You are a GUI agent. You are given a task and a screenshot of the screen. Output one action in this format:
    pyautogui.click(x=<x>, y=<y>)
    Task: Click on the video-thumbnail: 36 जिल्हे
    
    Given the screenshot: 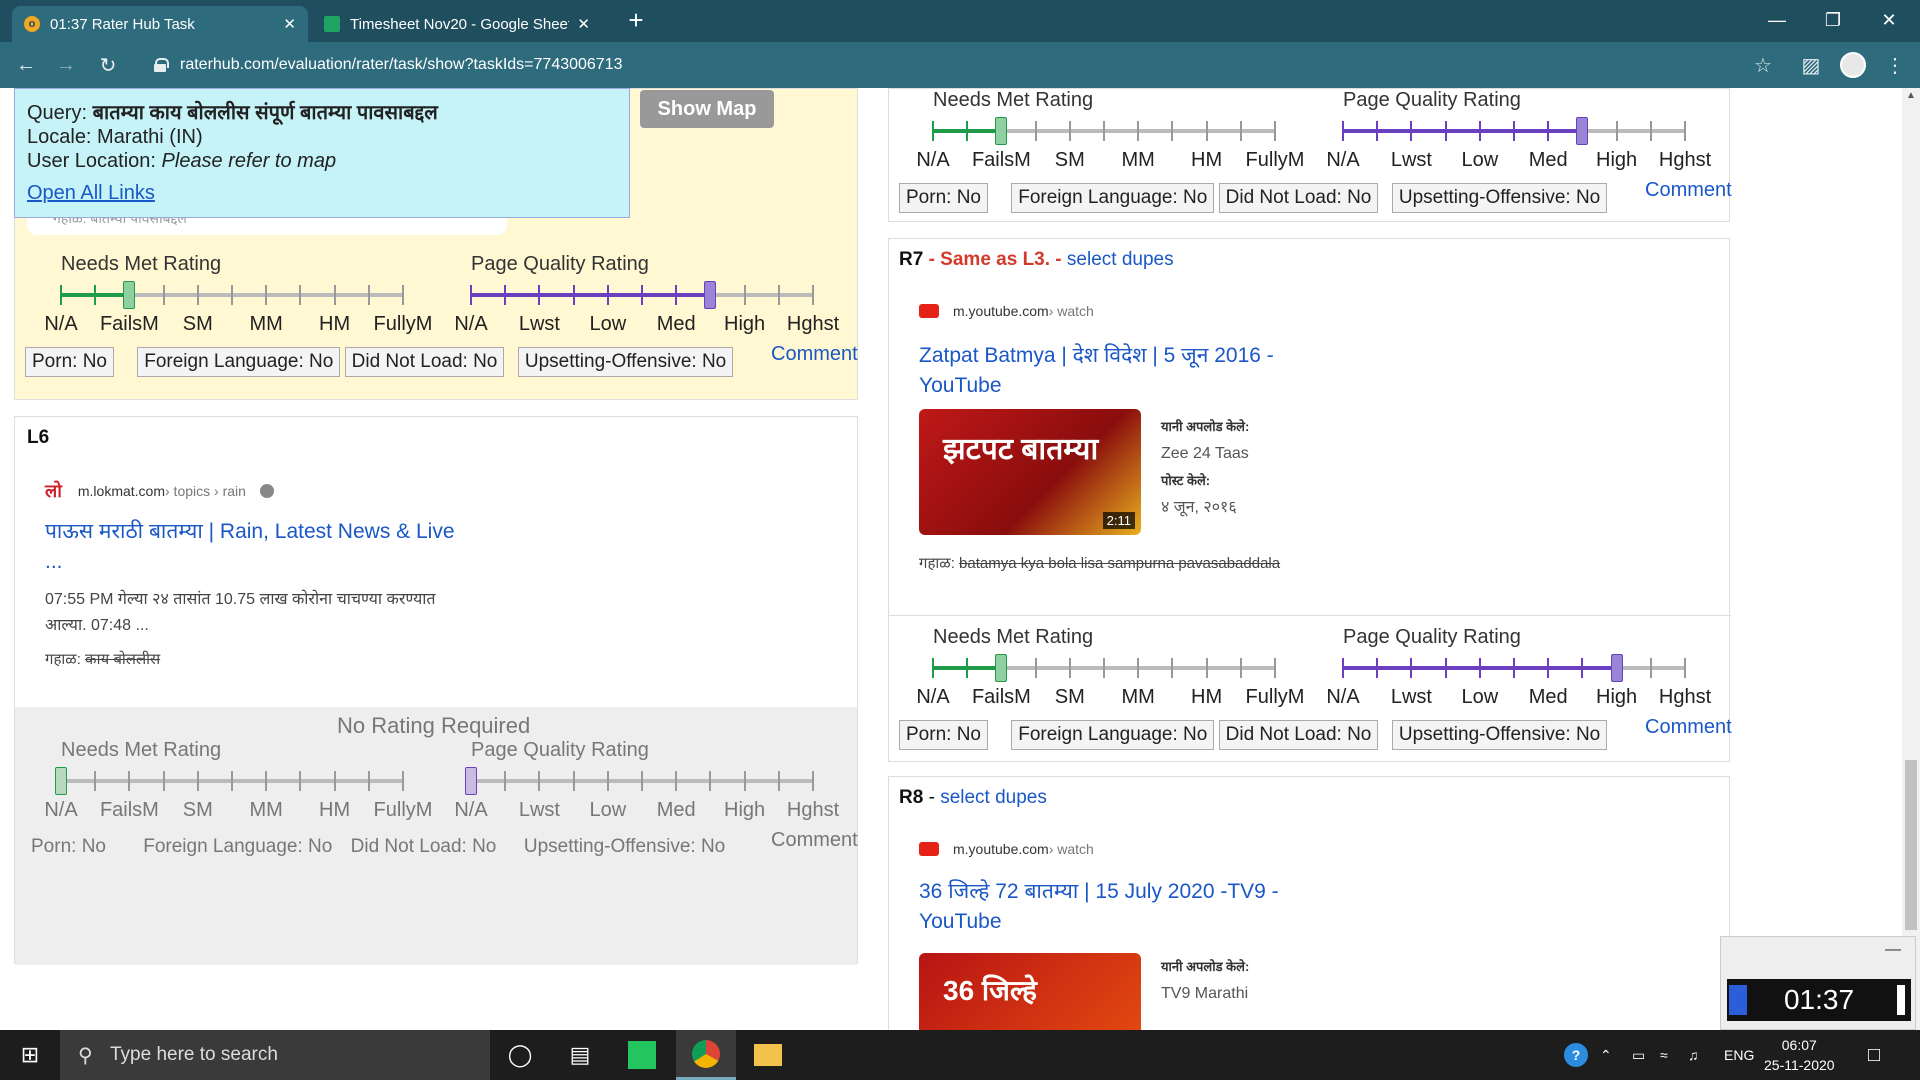 What is the action you would take?
    pyautogui.click(x=1030, y=991)
    